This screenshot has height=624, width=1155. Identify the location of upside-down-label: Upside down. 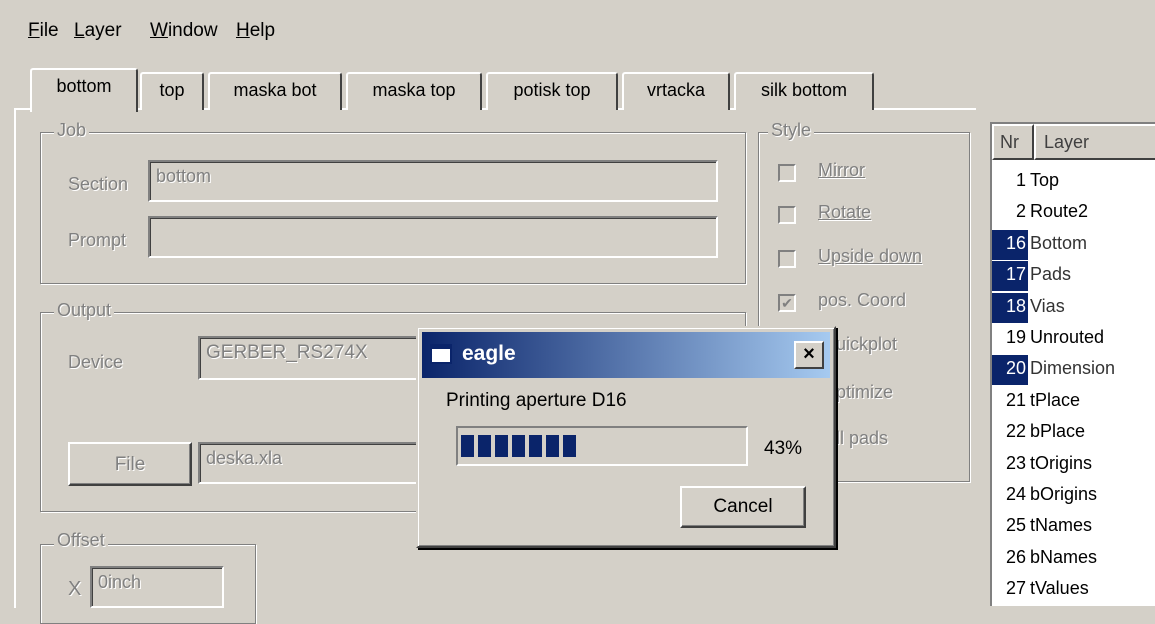
(870, 256).